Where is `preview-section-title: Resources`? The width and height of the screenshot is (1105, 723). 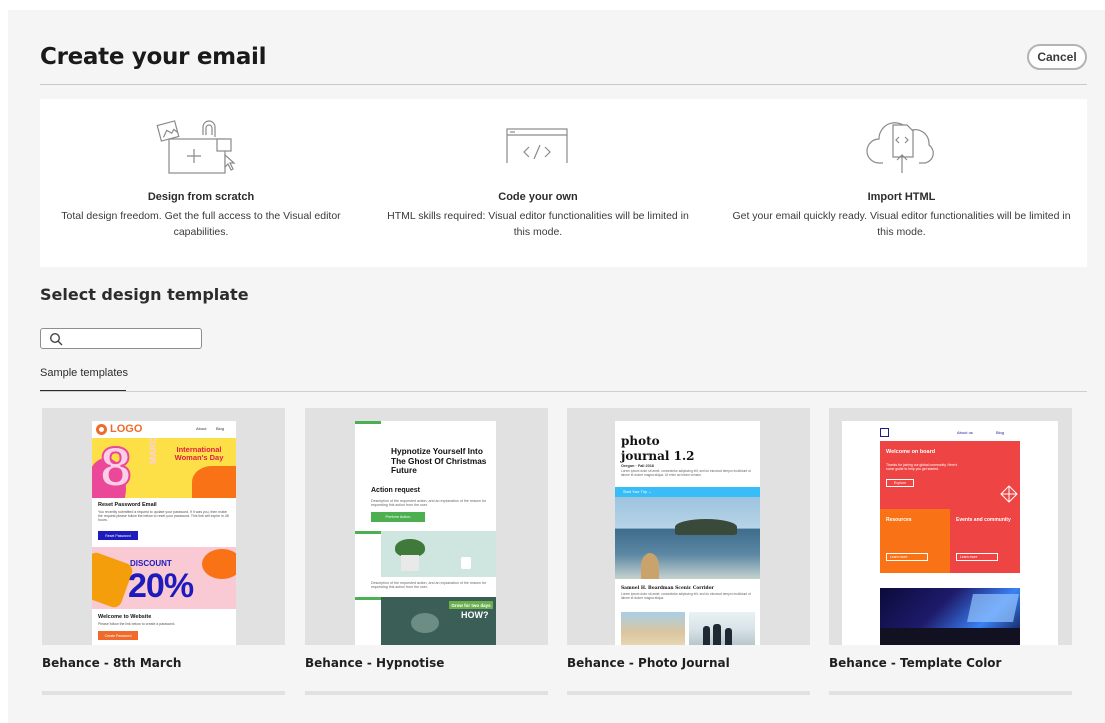 preview-section-title: Resources is located at coordinates (899, 520).